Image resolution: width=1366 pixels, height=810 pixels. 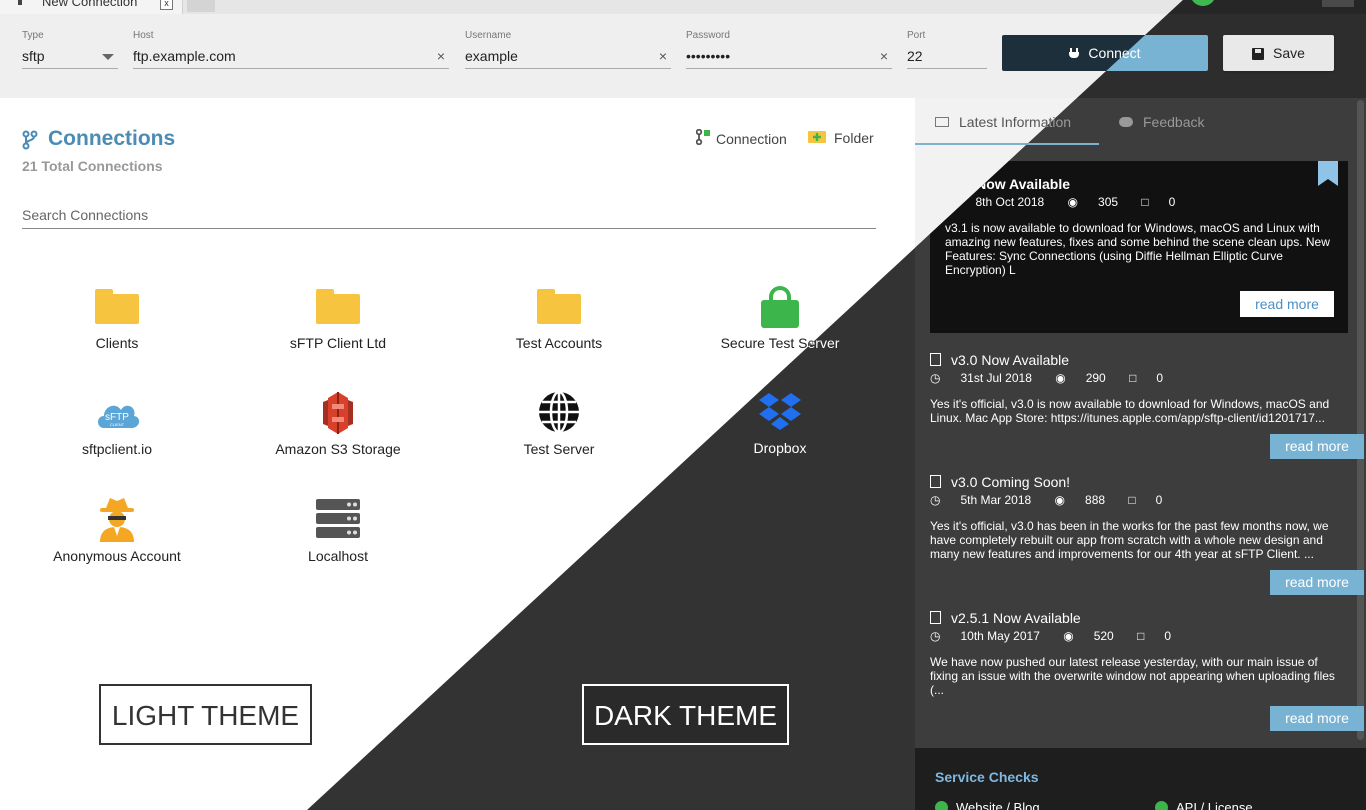 What do you see at coordinates (942, 122) in the screenshot?
I see `newspaper-icon` at bounding box center [942, 122].